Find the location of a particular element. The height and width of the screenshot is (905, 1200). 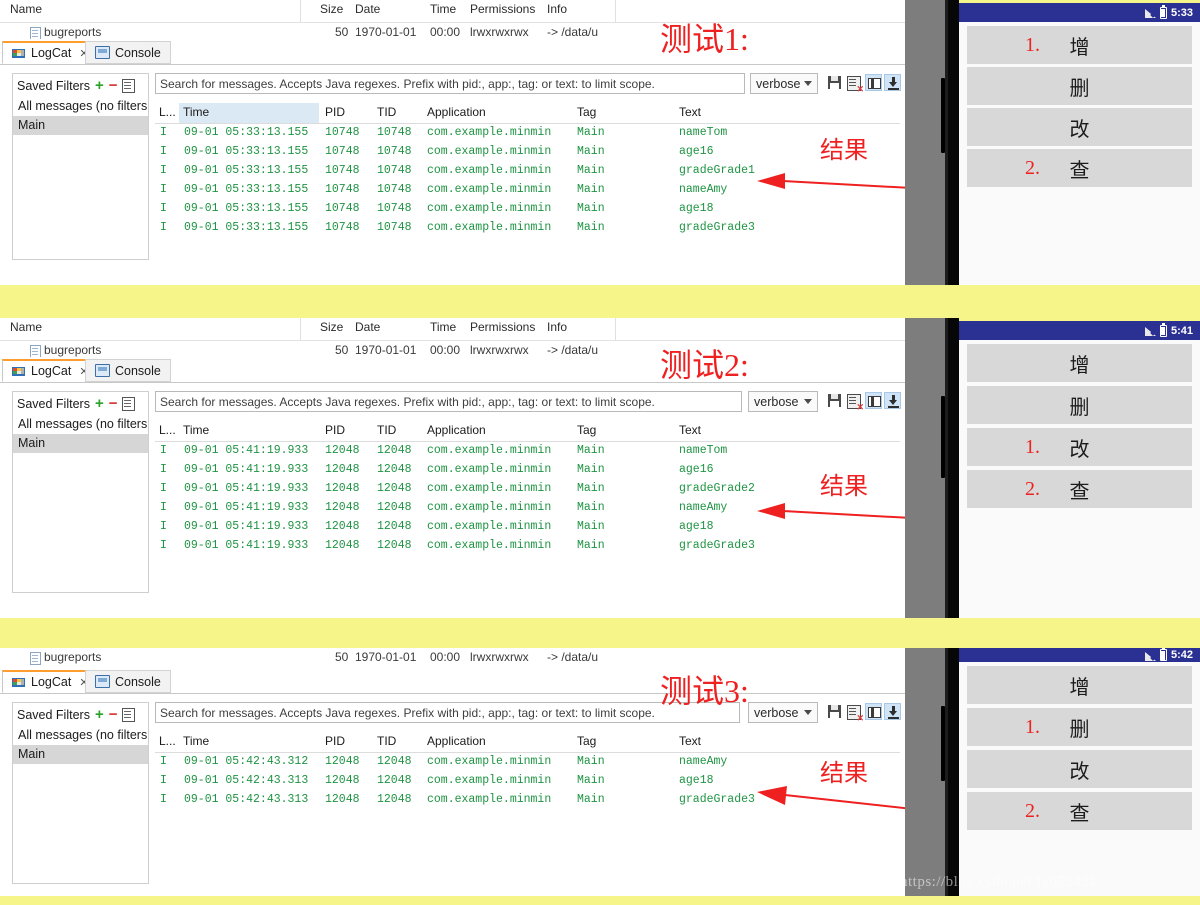

tab-logcat-label: LogCat is located at coordinates (51, 682).